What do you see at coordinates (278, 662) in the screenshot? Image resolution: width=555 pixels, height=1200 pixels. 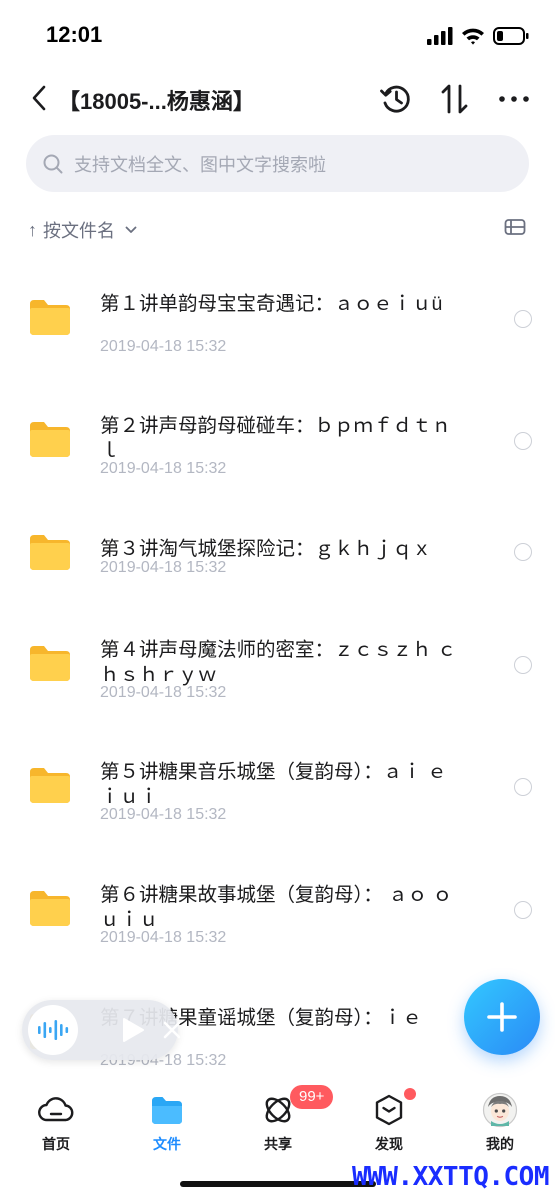 I see `file-name: 第４讲声母魔法师的密室：ｚｃｓｚｈ ｃｈｓｈｒｙｗ` at bounding box center [278, 662].